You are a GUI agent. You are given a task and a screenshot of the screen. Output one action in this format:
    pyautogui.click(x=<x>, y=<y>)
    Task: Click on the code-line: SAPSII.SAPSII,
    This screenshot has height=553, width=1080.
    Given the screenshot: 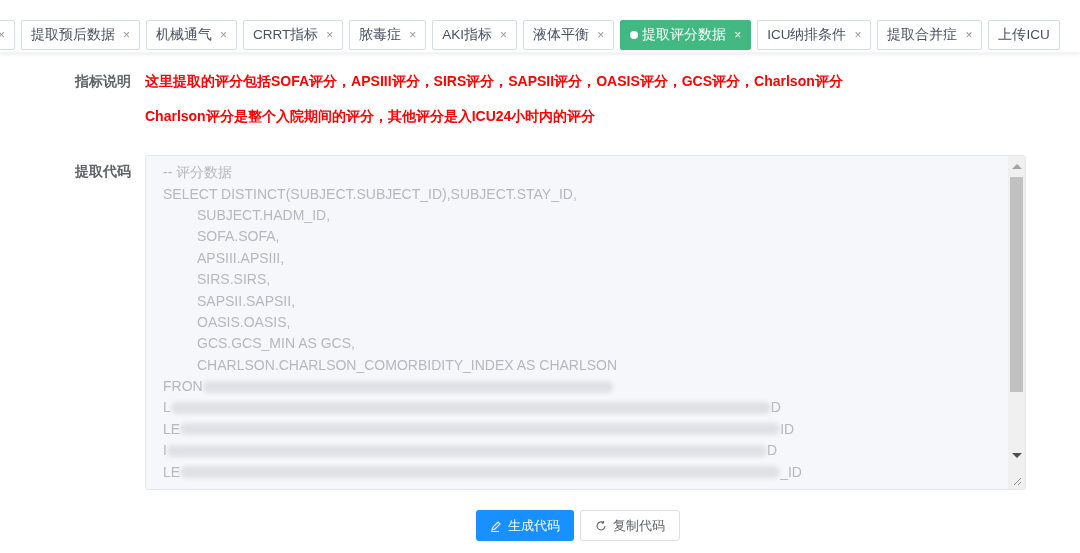 What is the action you would take?
    pyautogui.click(x=246, y=301)
    